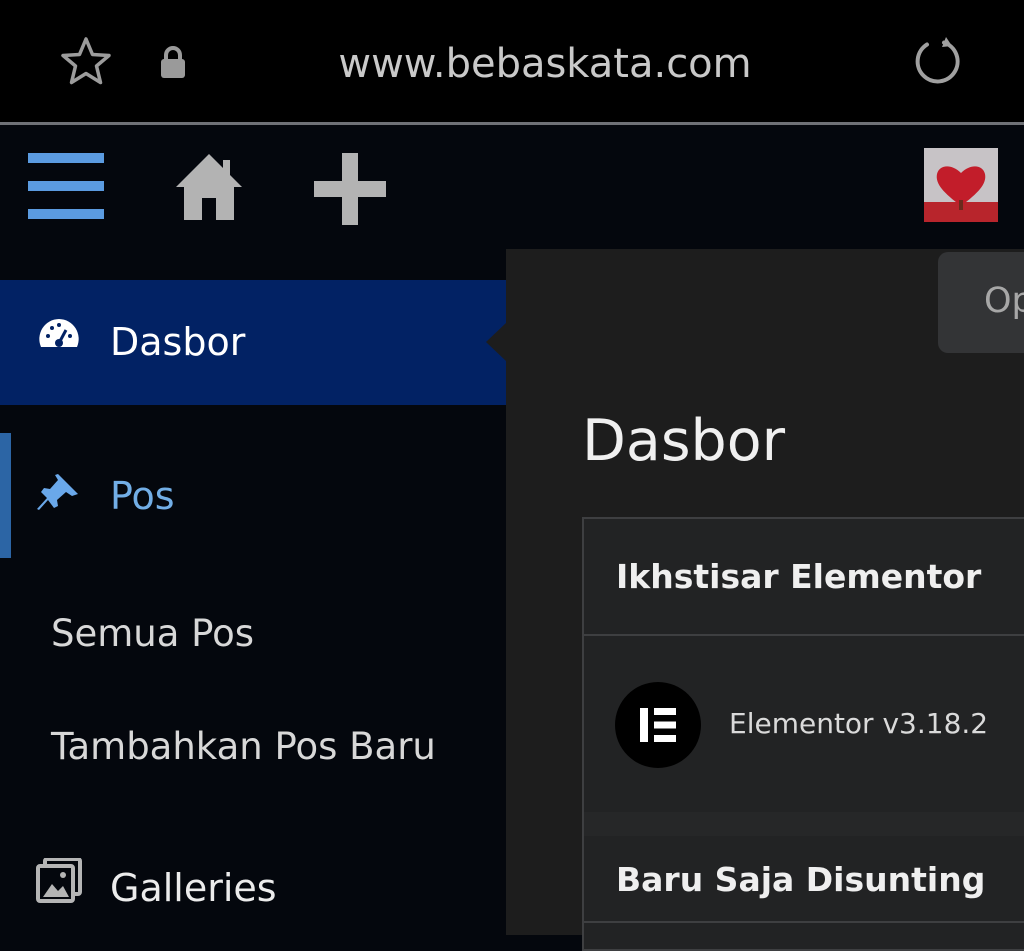 This screenshot has width=1024, height=951. Describe the element at coordinates (938, 62) in the screenshot. I see `reload-icon` at that location.